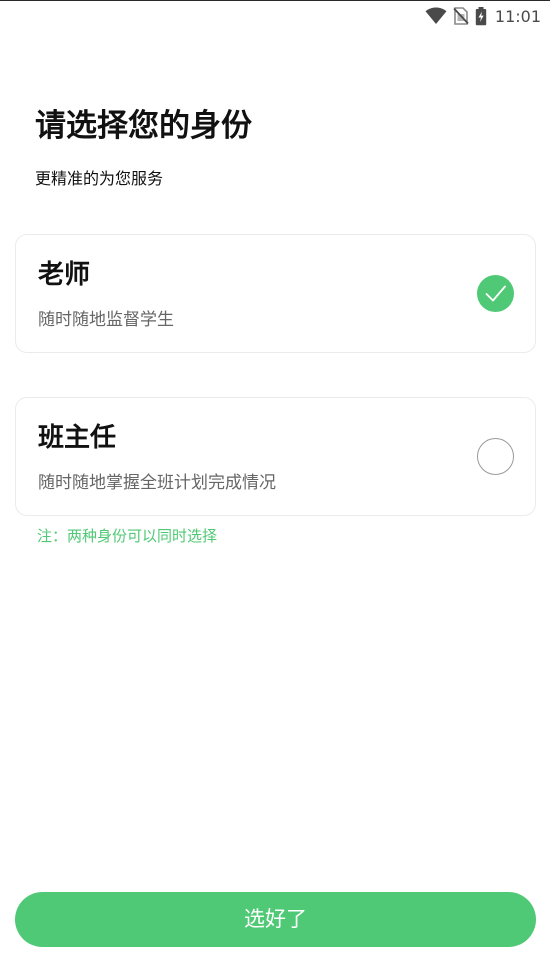 This screenshot has height=980, width=550. I want to click on wifi-icon, so click(436, 16).